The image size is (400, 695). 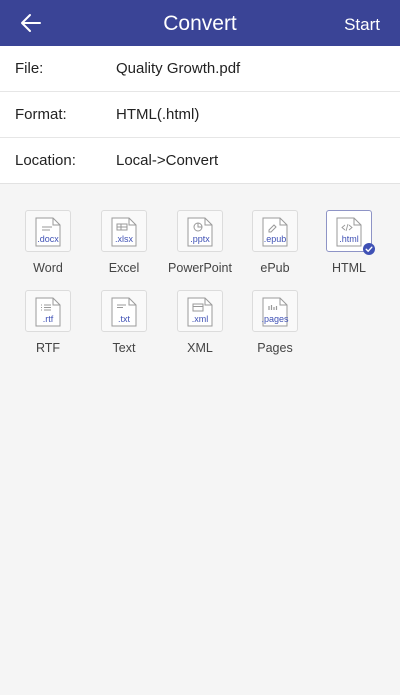 What do you see at coordinates (200, 239) in the screenshot?
I see `format-extension: .pptx` at bounding box center [200, 239].